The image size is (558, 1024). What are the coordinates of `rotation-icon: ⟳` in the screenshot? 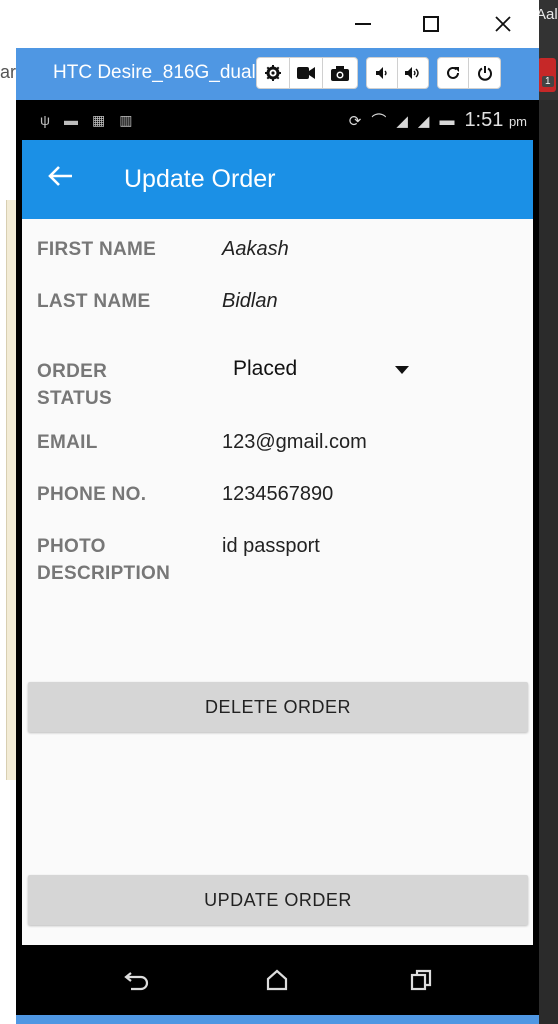 It's located at (355, 121).